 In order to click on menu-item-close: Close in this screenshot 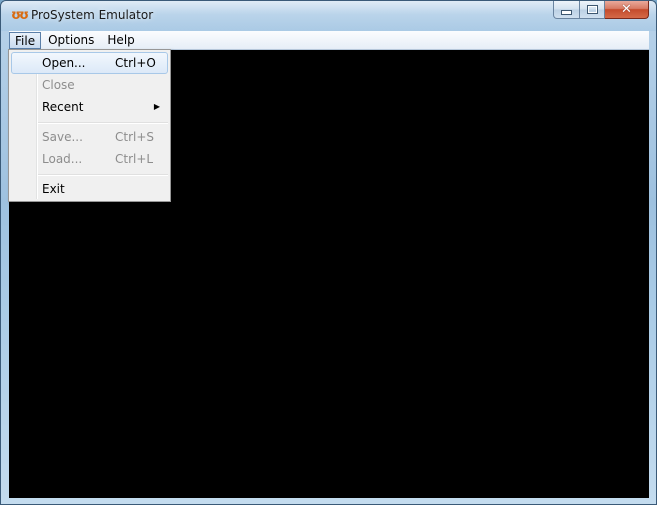, I will do `click(89, 85)`.